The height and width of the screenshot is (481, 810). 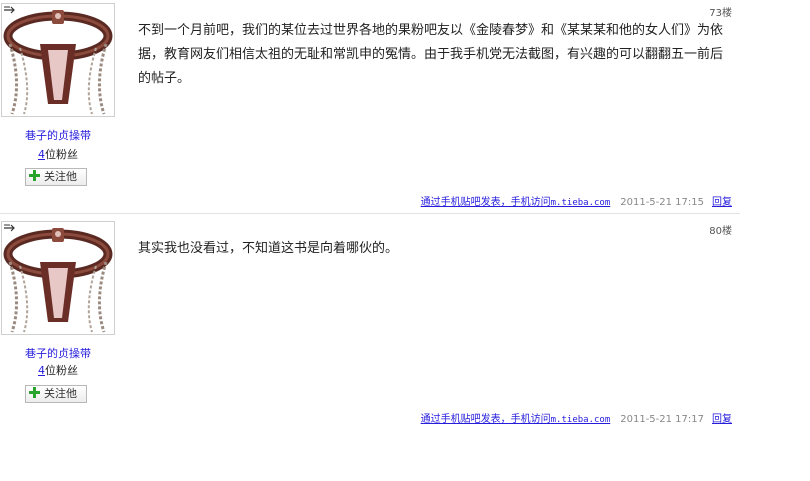 I want to click on post-divider, so click(x=370, y=213).